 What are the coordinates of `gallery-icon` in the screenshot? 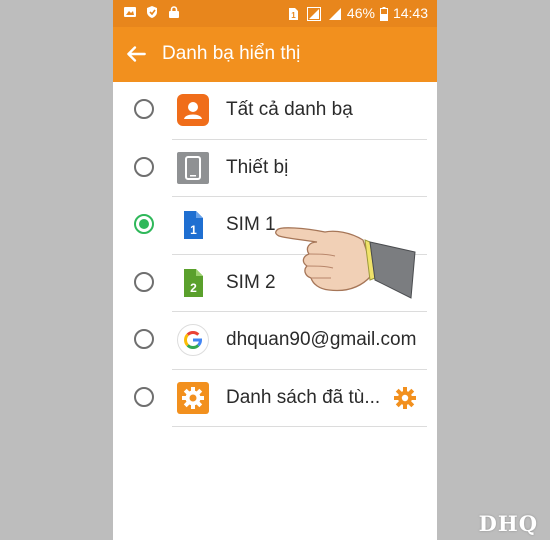 It's located at (130, 12).